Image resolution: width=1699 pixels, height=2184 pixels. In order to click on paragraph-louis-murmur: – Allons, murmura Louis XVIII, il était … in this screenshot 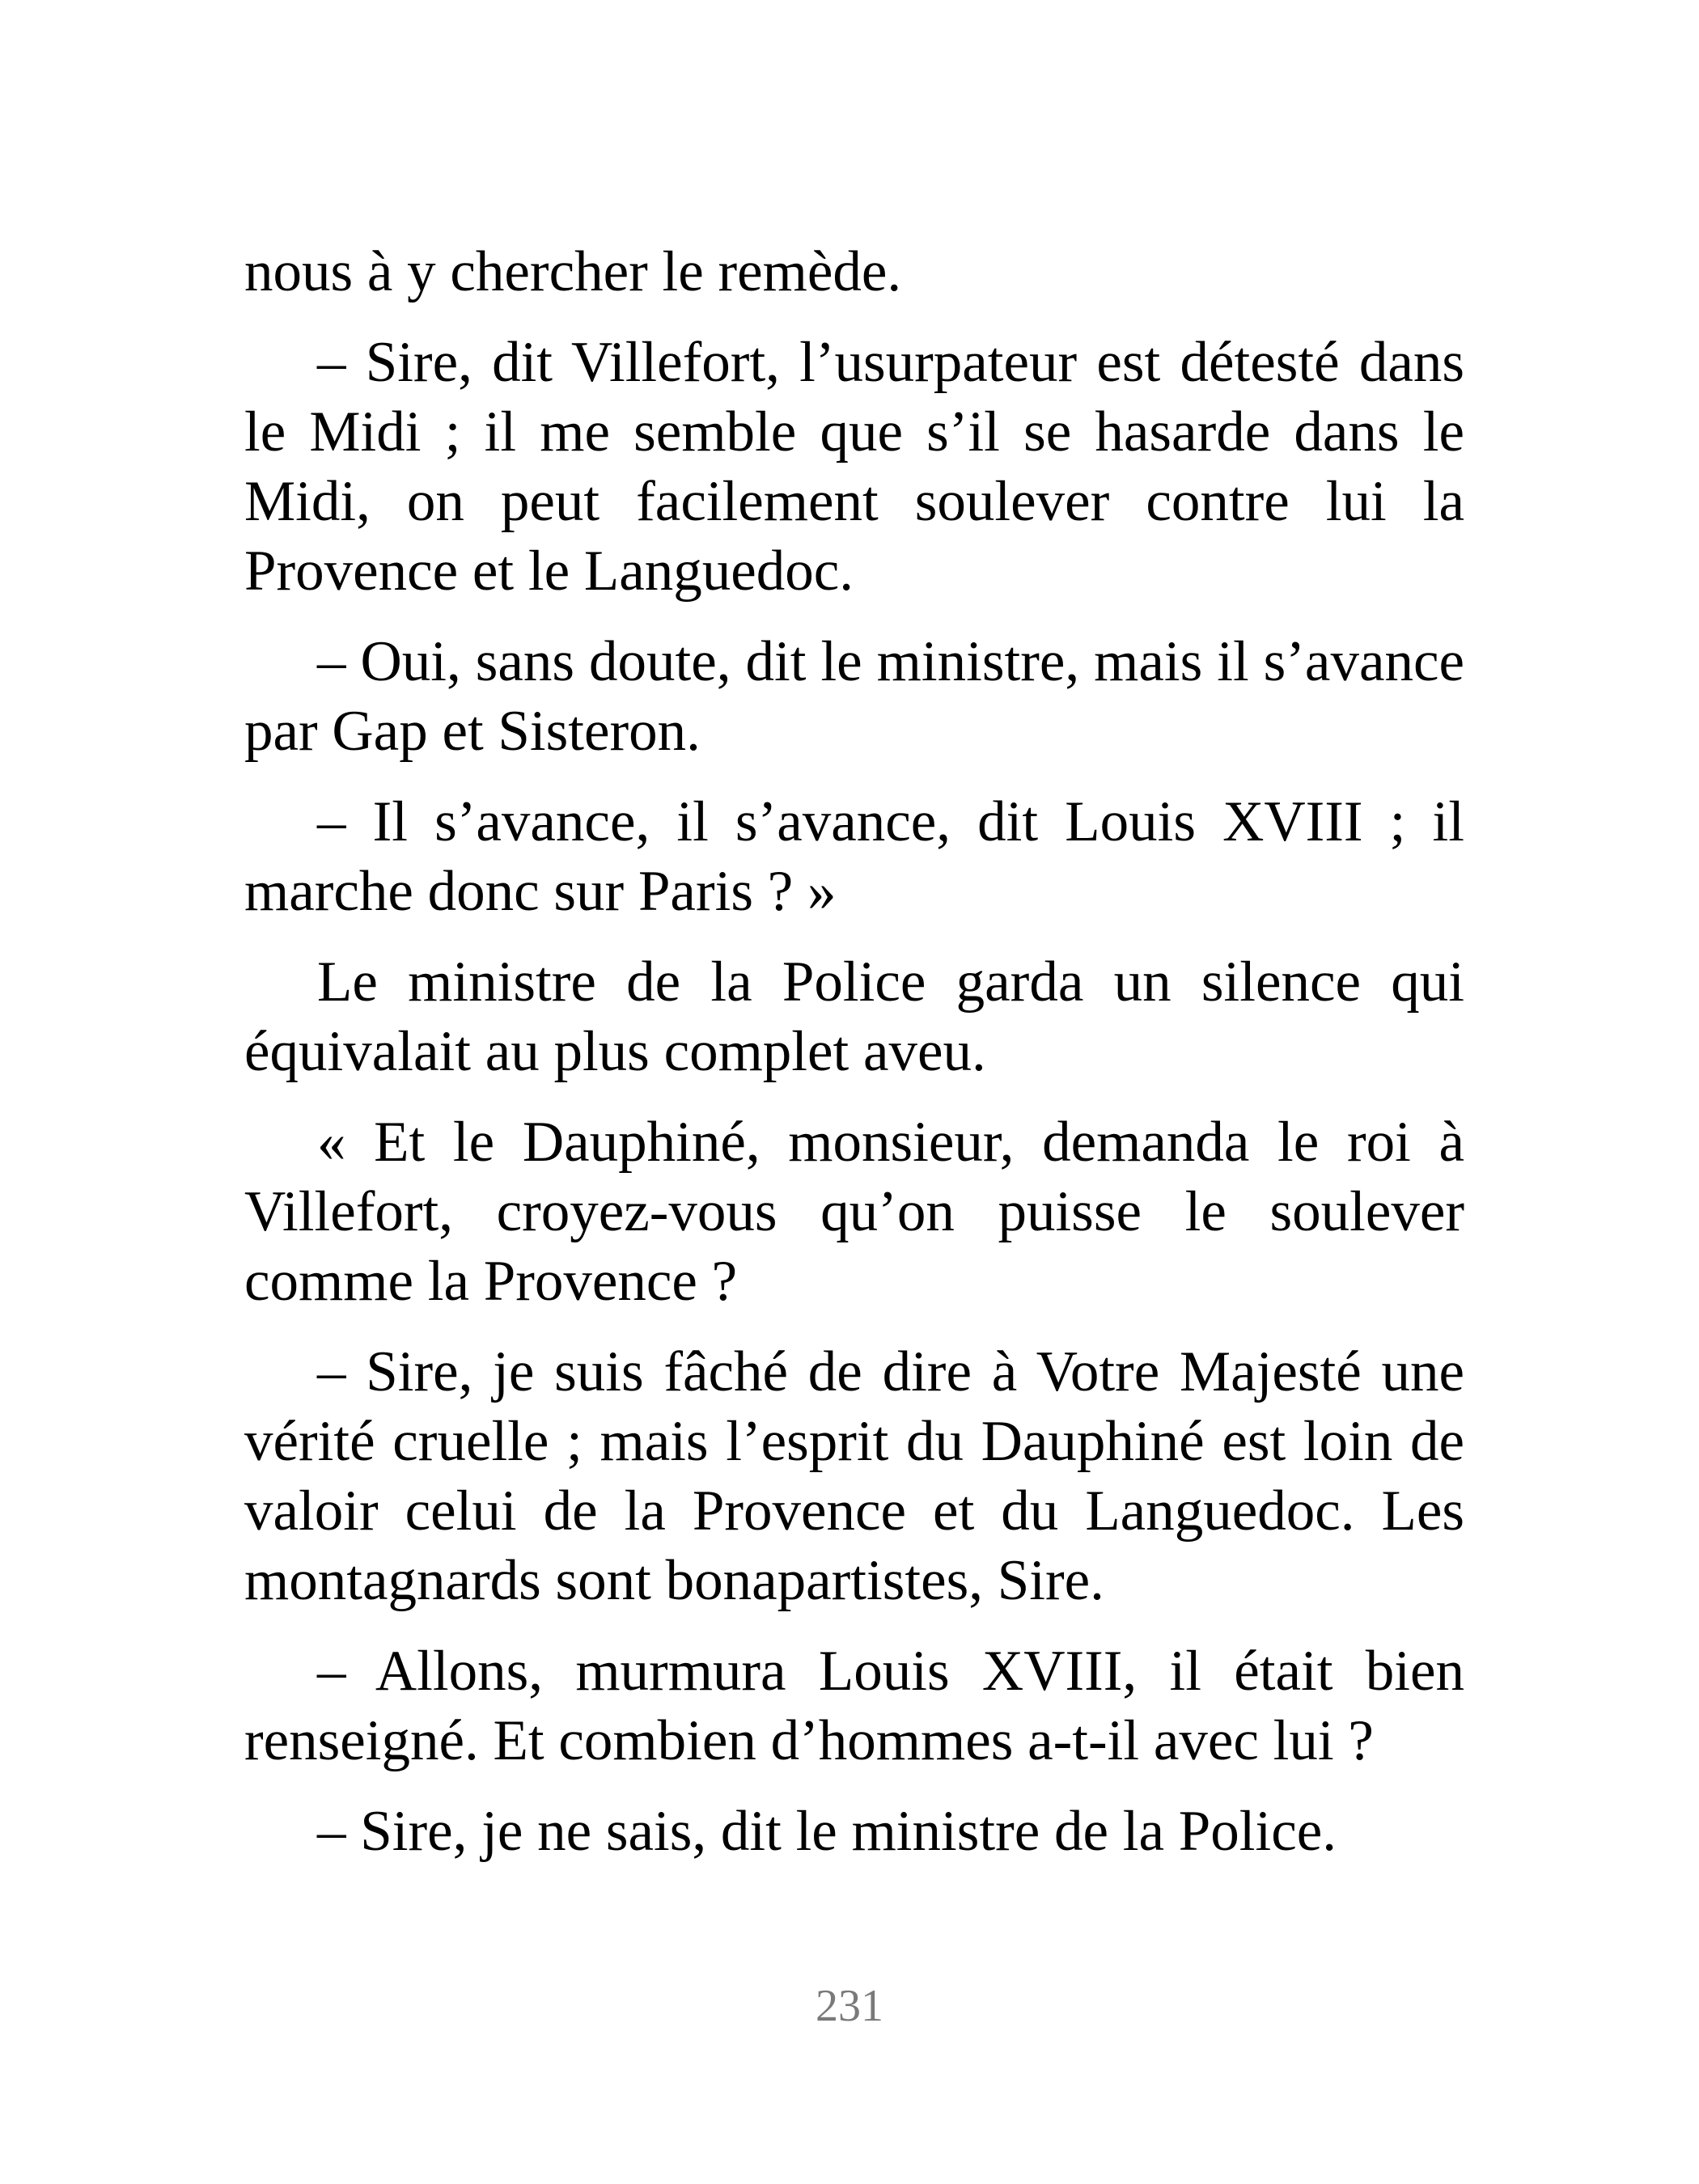, I will do `click(854, 1706)`.